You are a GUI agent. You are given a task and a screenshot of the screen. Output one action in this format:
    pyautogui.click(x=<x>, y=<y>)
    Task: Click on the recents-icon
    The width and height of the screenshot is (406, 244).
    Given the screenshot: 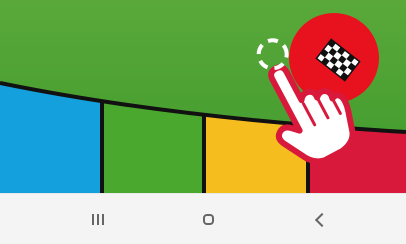 What is the action you would take?
    pyautogui.click(x=98, y=219)
    